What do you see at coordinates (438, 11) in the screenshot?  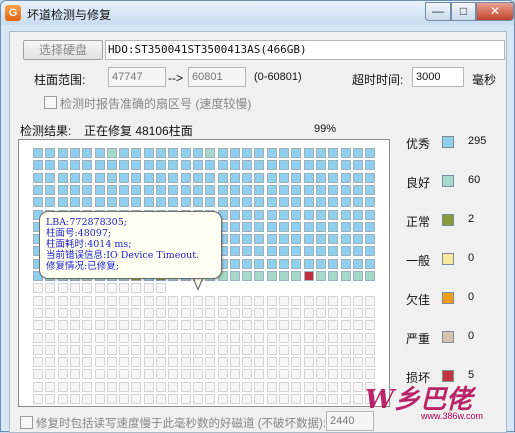 I see `minimize-button: —` at bounding box center [438, 11].